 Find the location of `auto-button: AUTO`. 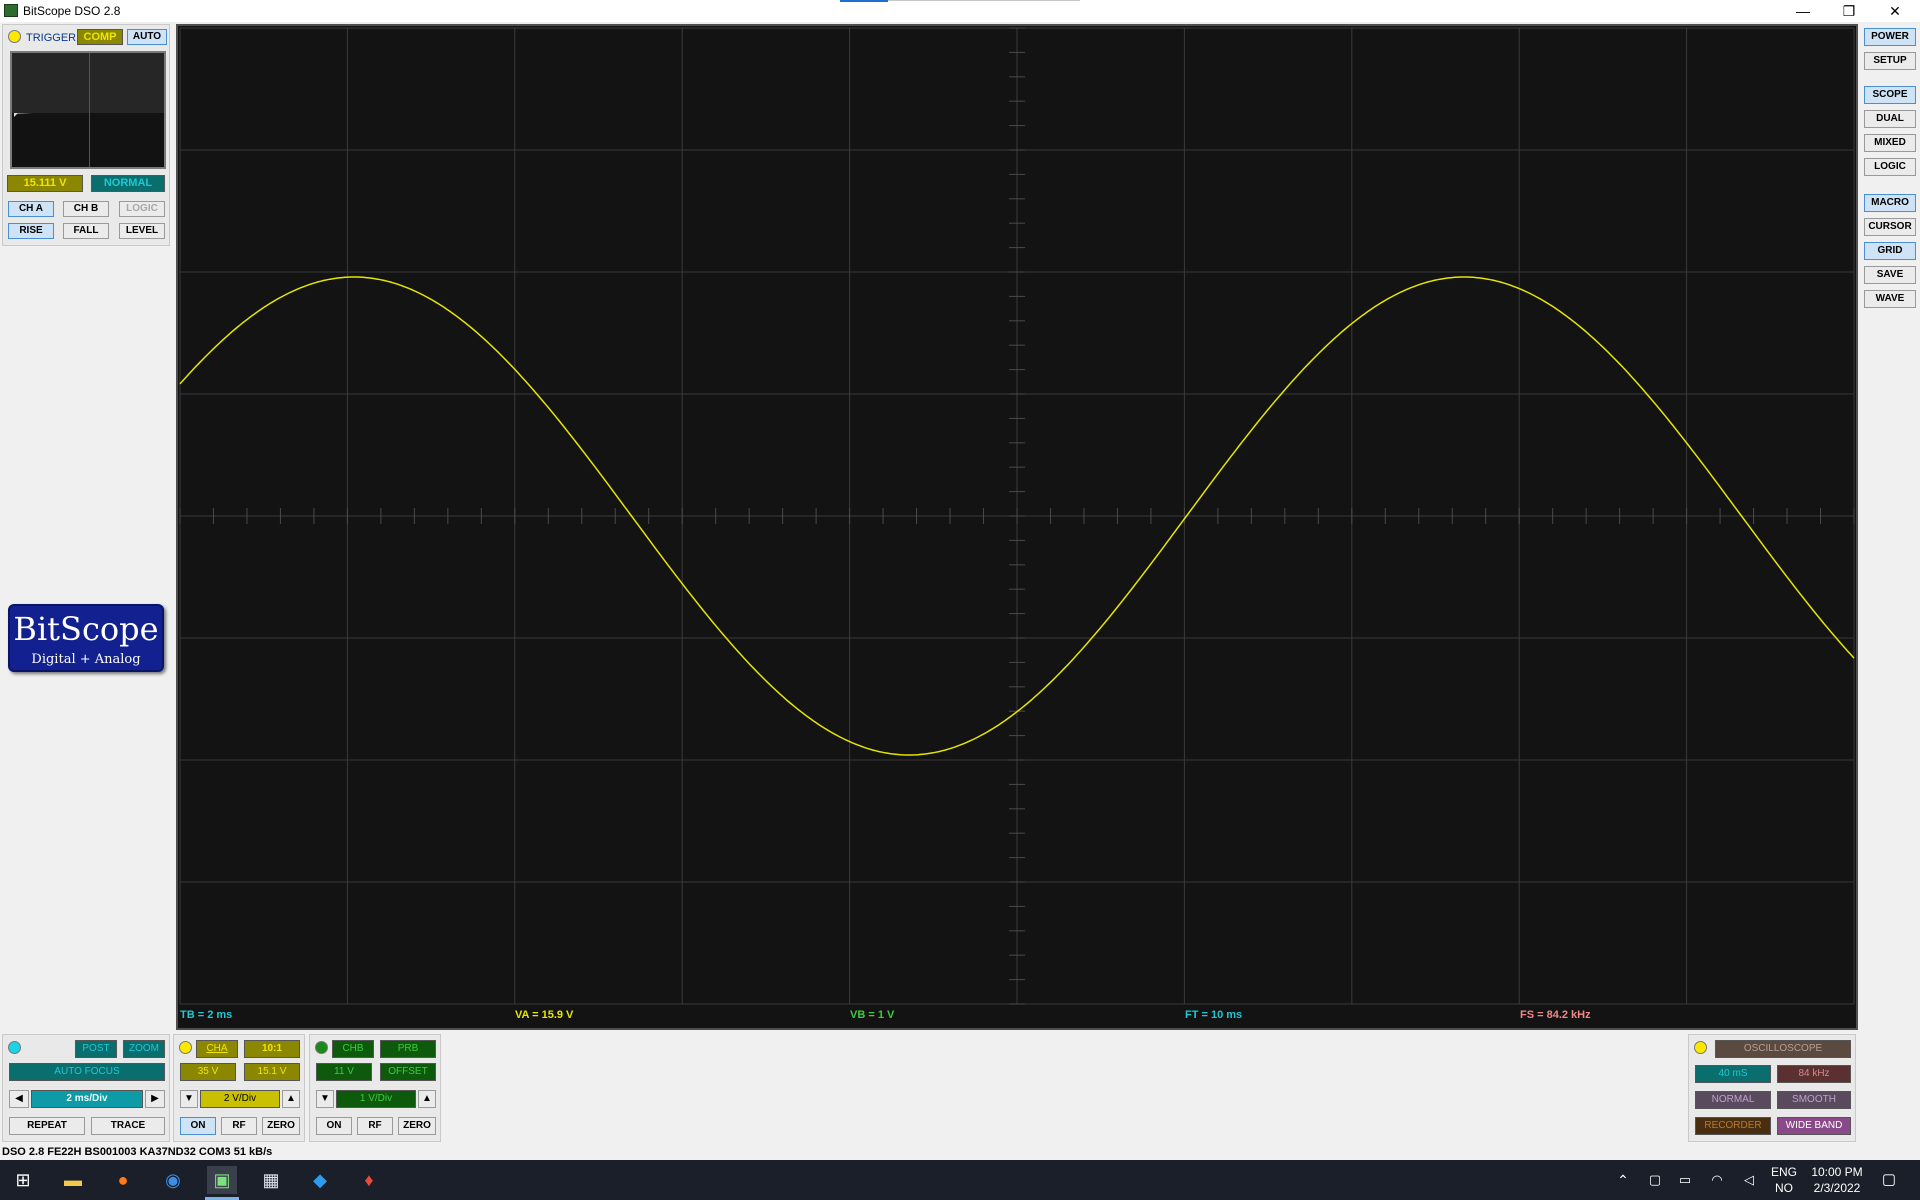

auto-button: AUTO is located at coordinates (147, 37).